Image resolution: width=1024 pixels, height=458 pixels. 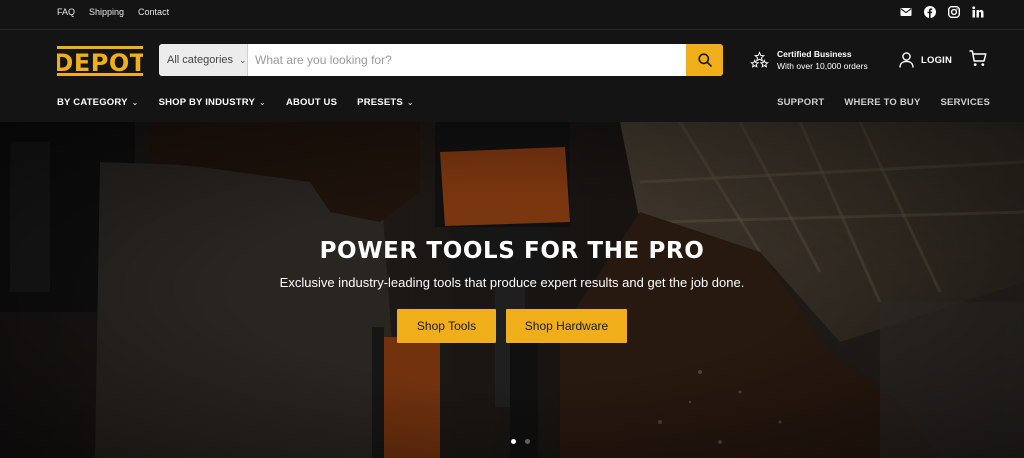 I want to click on utility-links: FAQ Shipping Contact, so click(x=113, y=12).